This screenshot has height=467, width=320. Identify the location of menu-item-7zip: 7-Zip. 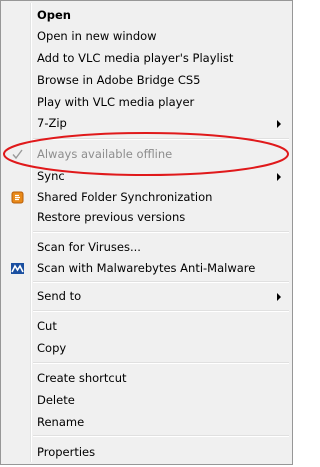
(146, 123).